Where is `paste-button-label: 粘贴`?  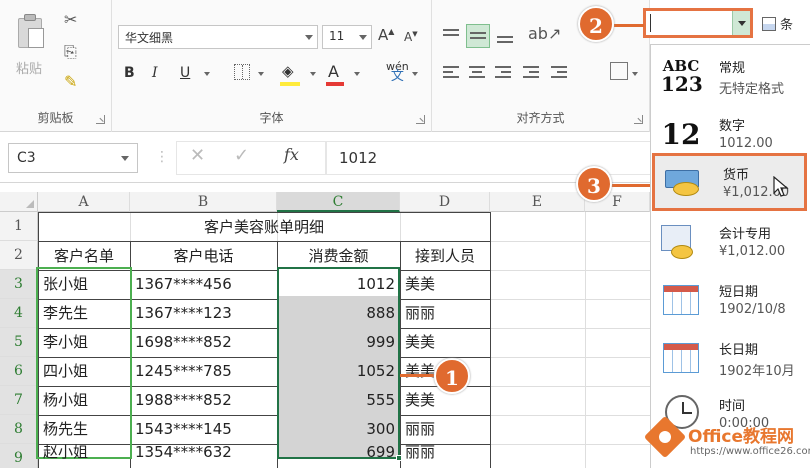
paste-button-label: 粘贴 is located at coordinates (29, 67).